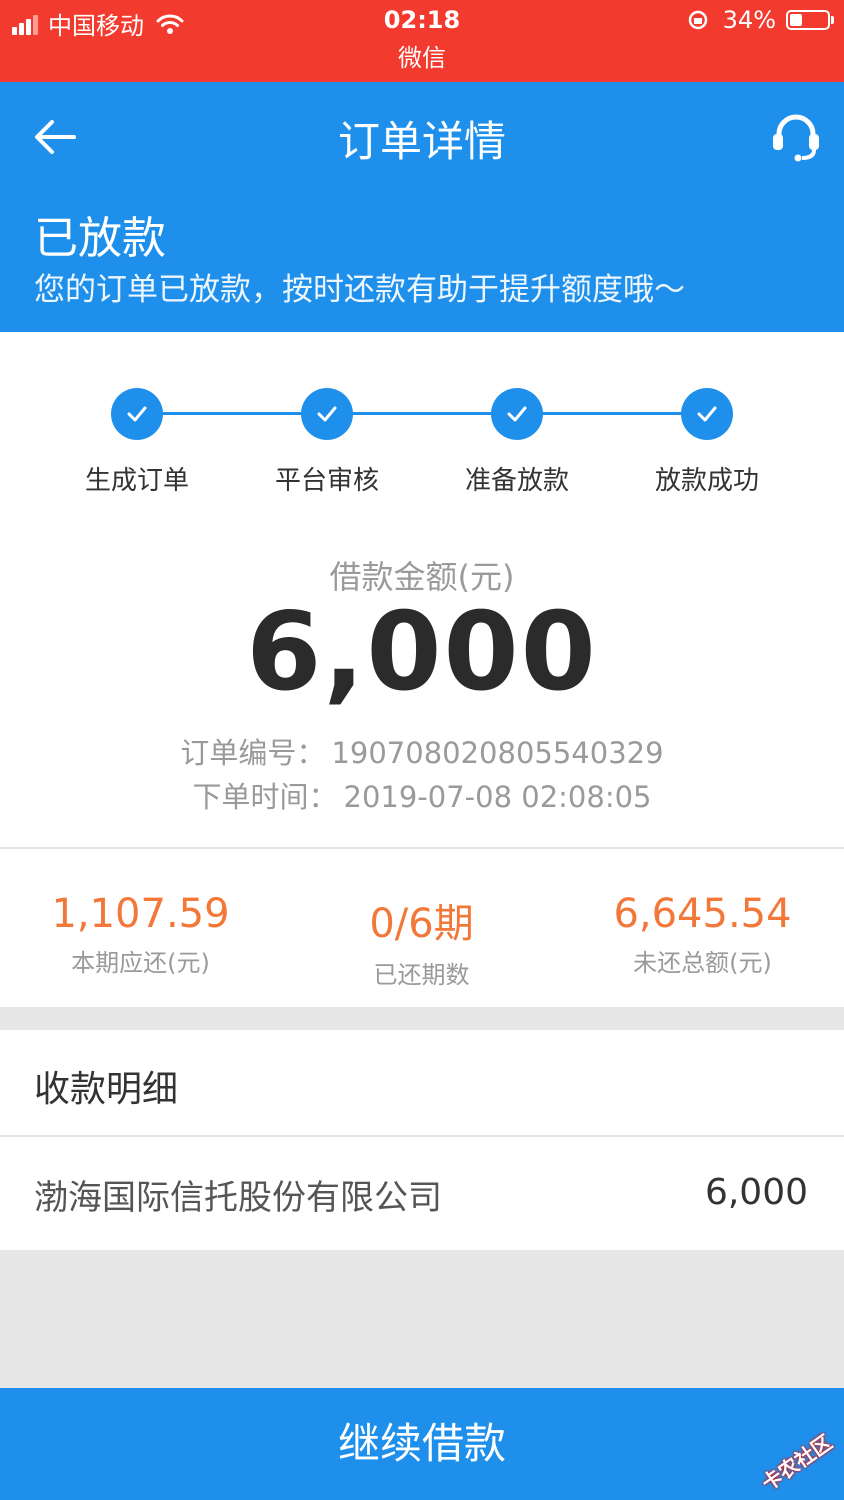  What do you see at coordinates (697, 20) in the screenshot?
I see `rotation-lock-icon` at bounding box center [697, 20].